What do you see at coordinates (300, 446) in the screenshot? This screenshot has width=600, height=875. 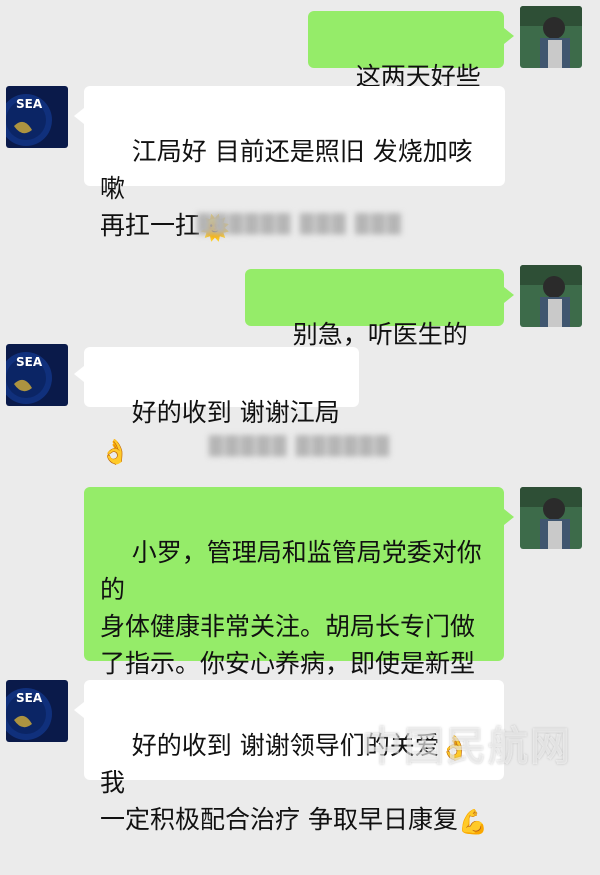 I see `timestamp: █████ ██████` at bounding box center [300, 446].